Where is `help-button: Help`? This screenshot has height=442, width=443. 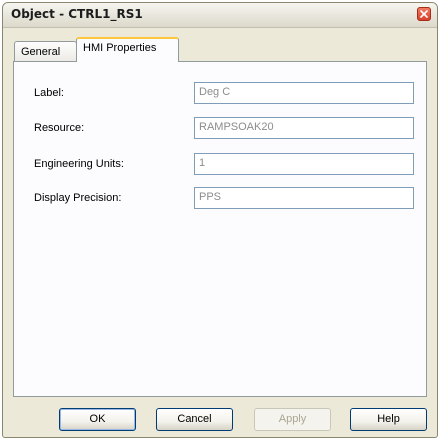 help-button: Help is located at coordinates (388, 419).